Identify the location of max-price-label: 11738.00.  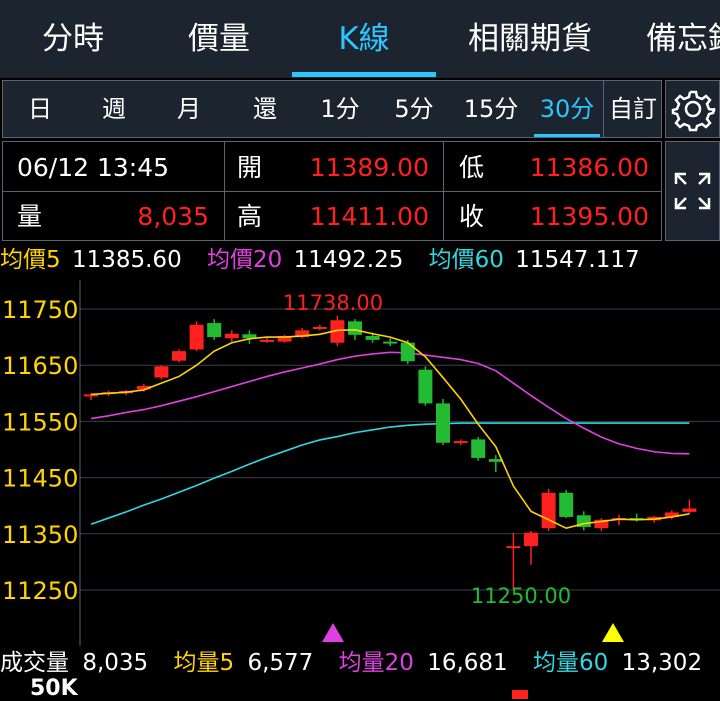
(333, 303).